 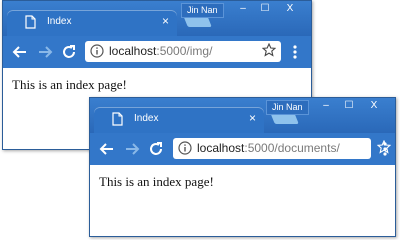 I want to click on address-bar: localhost:5000/documents/, so click(x=282, y=148).